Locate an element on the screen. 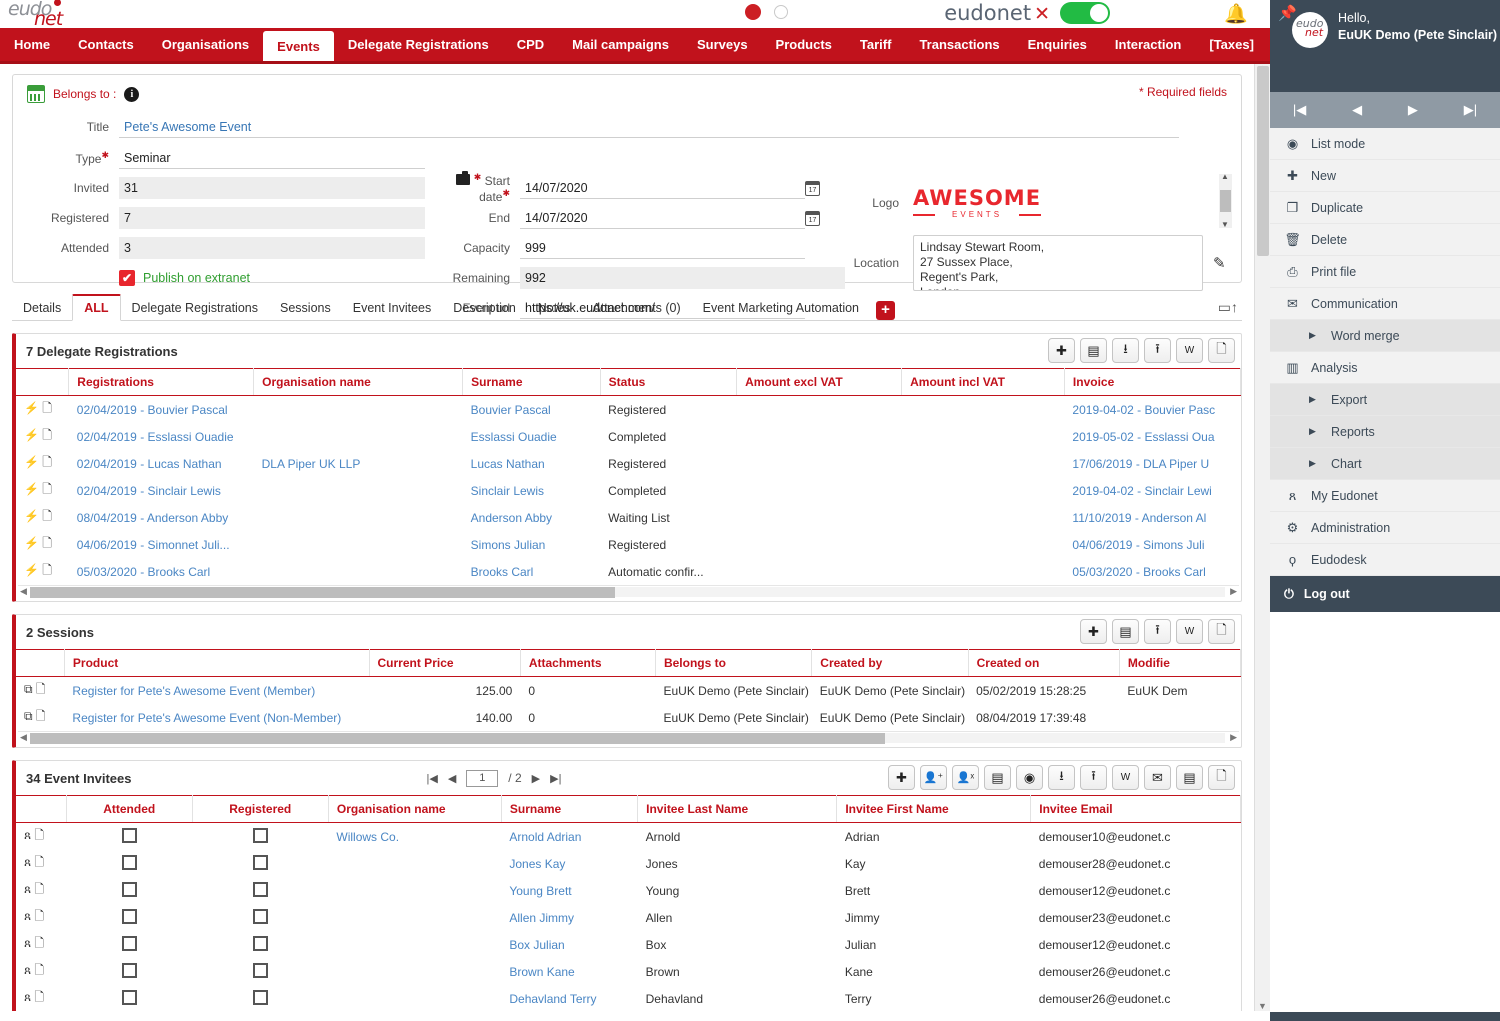  invitees-col-last-name: Invitee Last Name is located at coordinates (737, 809).